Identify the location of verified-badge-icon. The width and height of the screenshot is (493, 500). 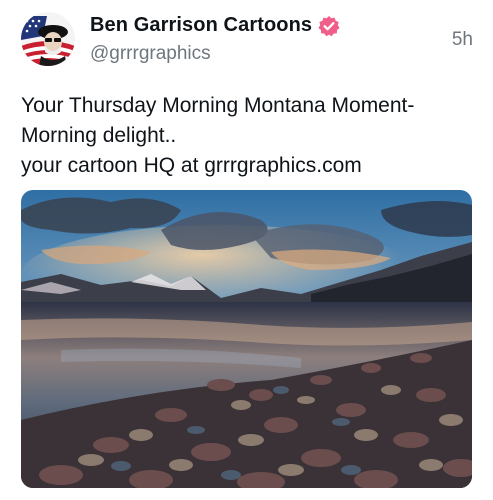
(329, 26).